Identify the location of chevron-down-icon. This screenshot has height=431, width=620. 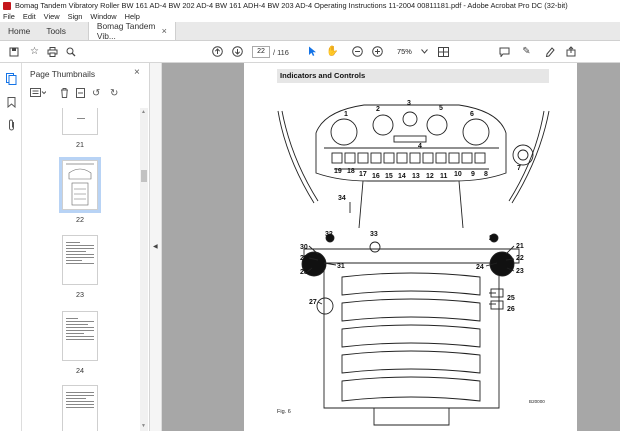
(424, 51).